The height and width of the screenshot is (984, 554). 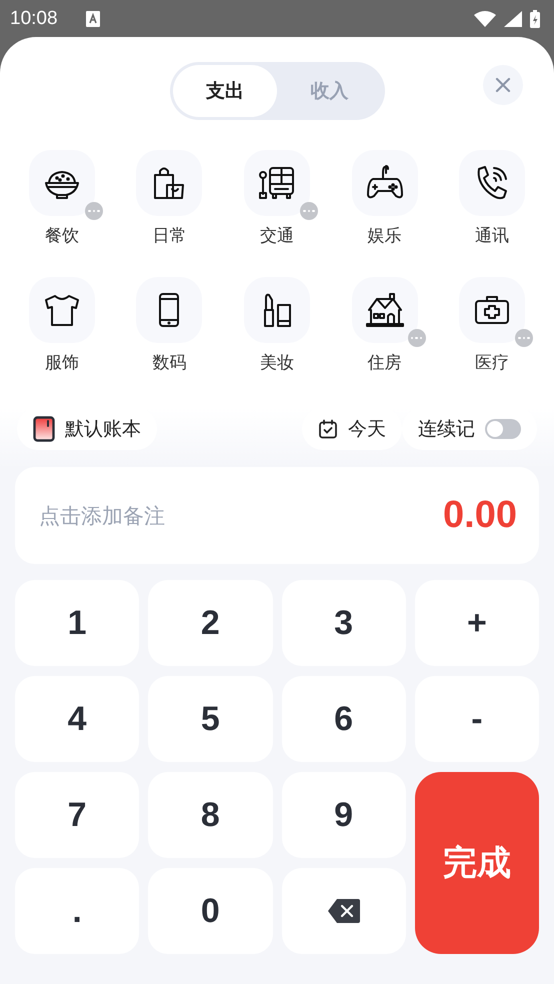 I want to click on calendar-icon, so click(x=328, y=429).